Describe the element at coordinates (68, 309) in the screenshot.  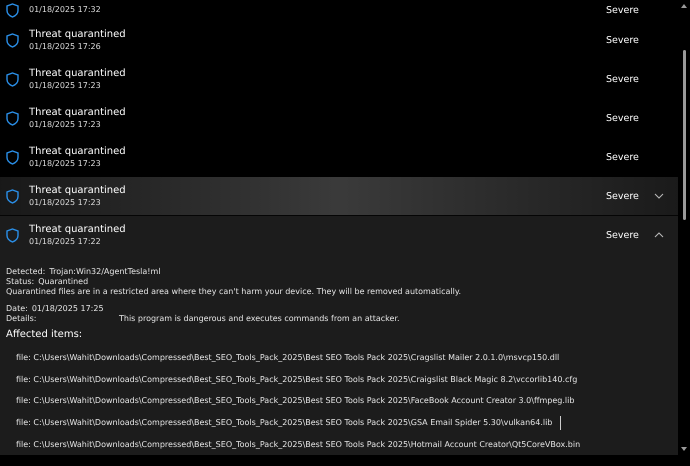
I see `date-value: 01/18/2025 17:25` at that location.